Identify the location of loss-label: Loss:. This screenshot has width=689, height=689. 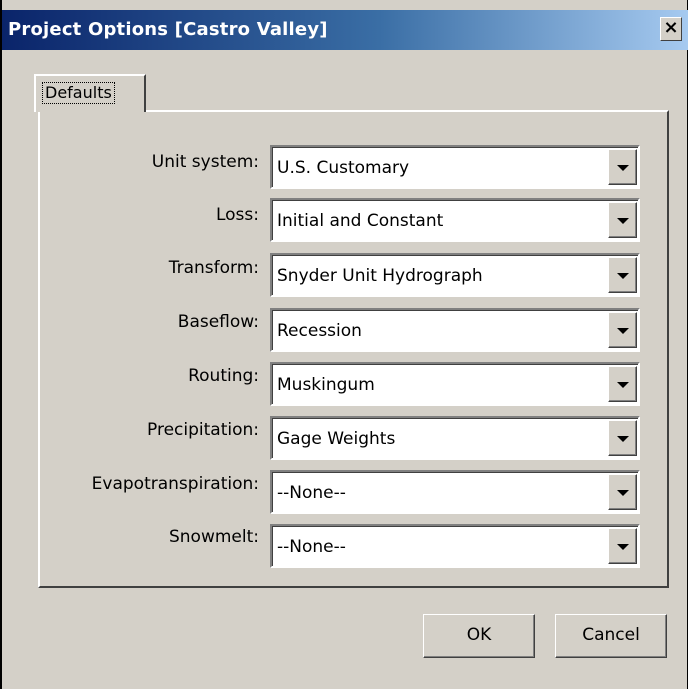
(237, 215).